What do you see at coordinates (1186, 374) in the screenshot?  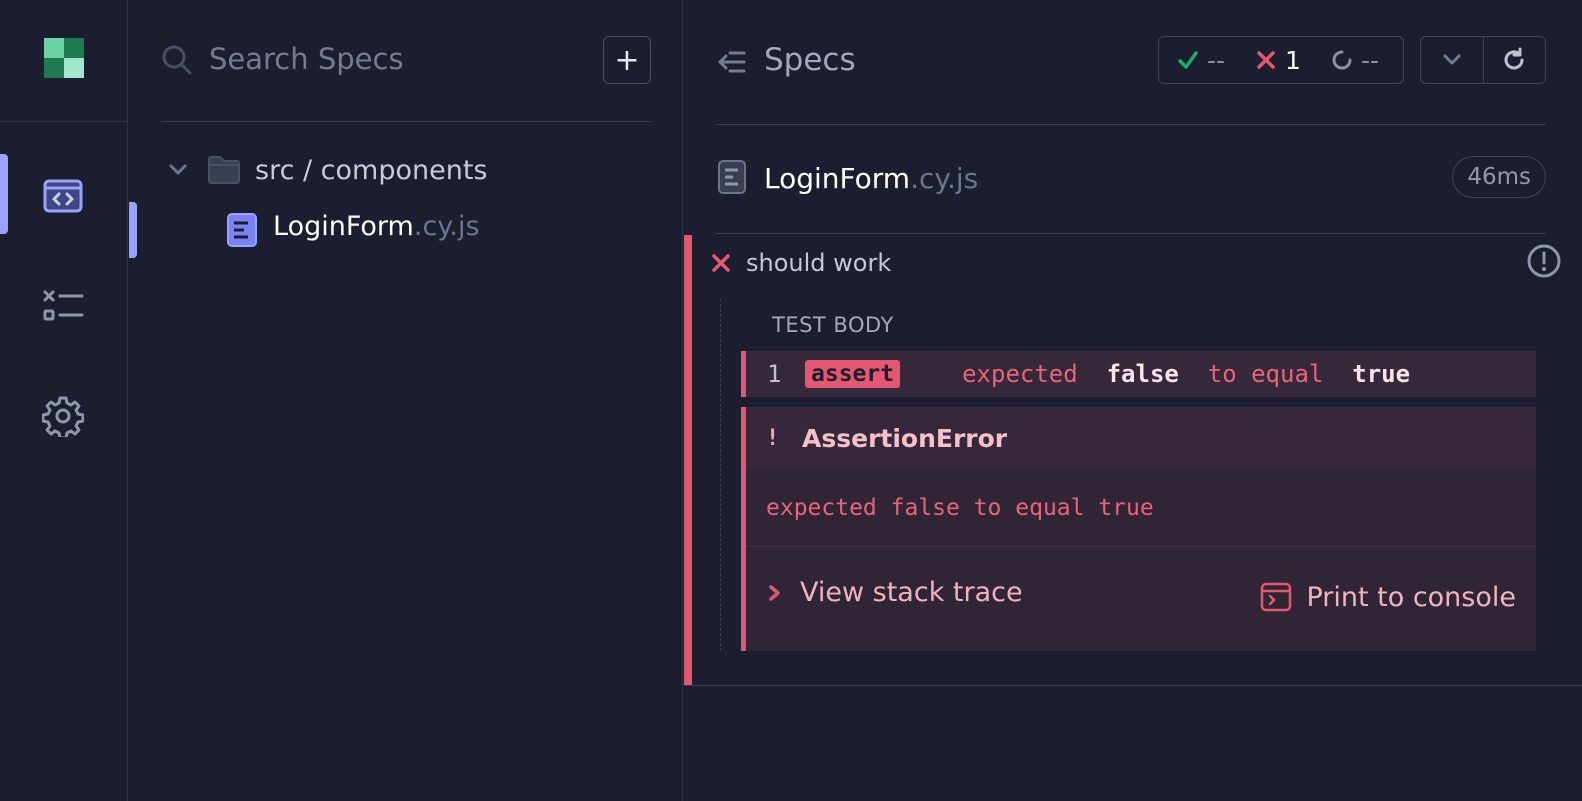 I see `command-message: expected false to equal true` at bounding box center [1186, 374].